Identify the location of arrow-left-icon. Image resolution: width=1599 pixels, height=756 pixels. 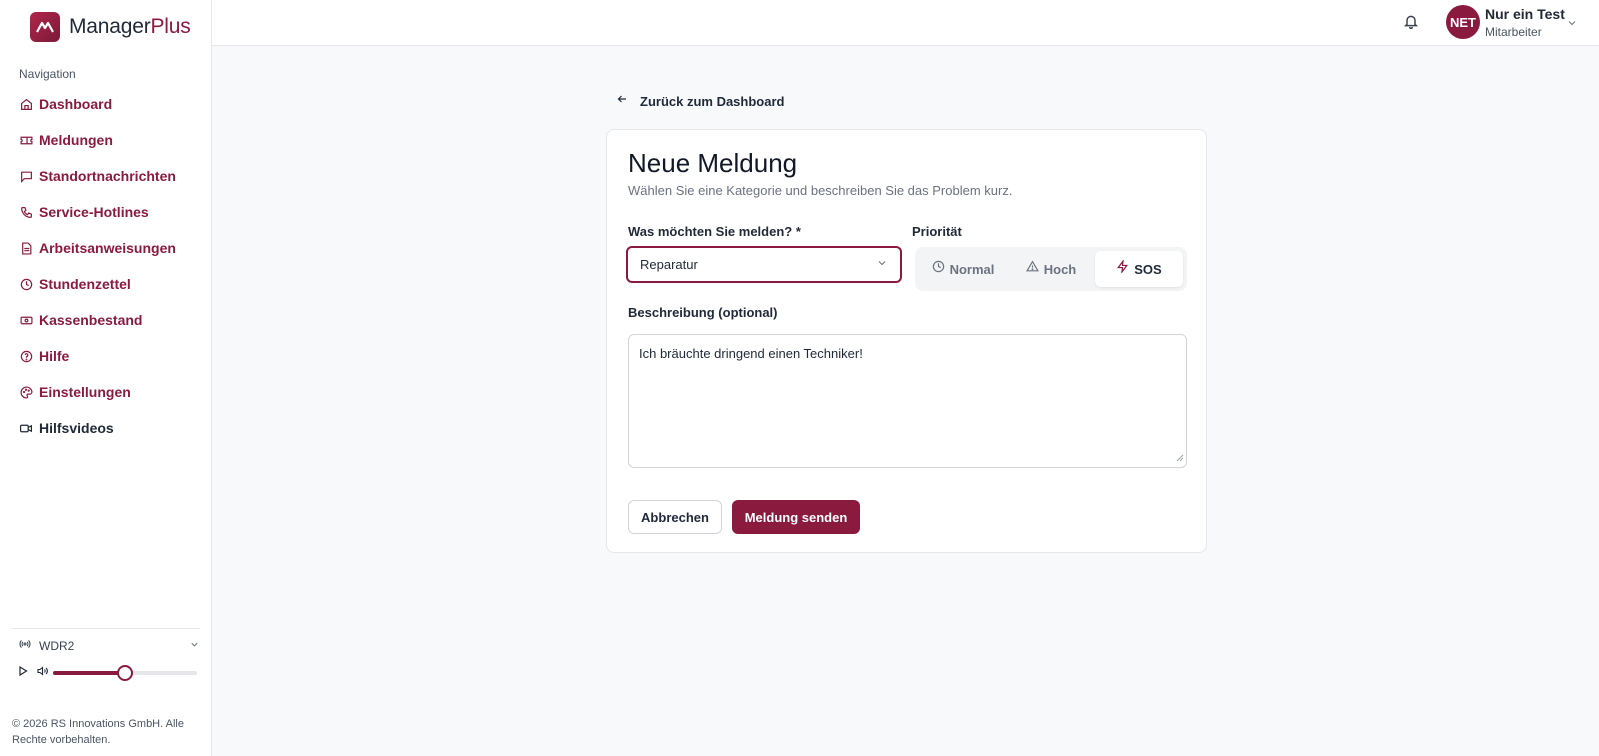
(622, 101).